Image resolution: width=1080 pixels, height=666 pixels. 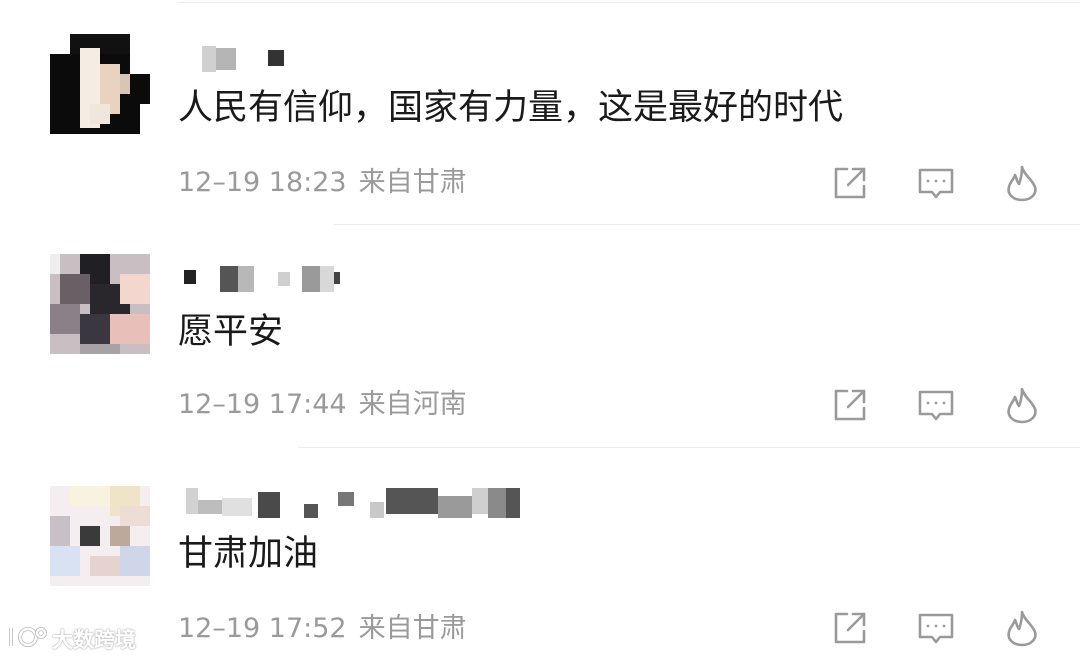 I want to click on comment-meta: 12–19 17:44 来自河南, so click(x=322, y=405).